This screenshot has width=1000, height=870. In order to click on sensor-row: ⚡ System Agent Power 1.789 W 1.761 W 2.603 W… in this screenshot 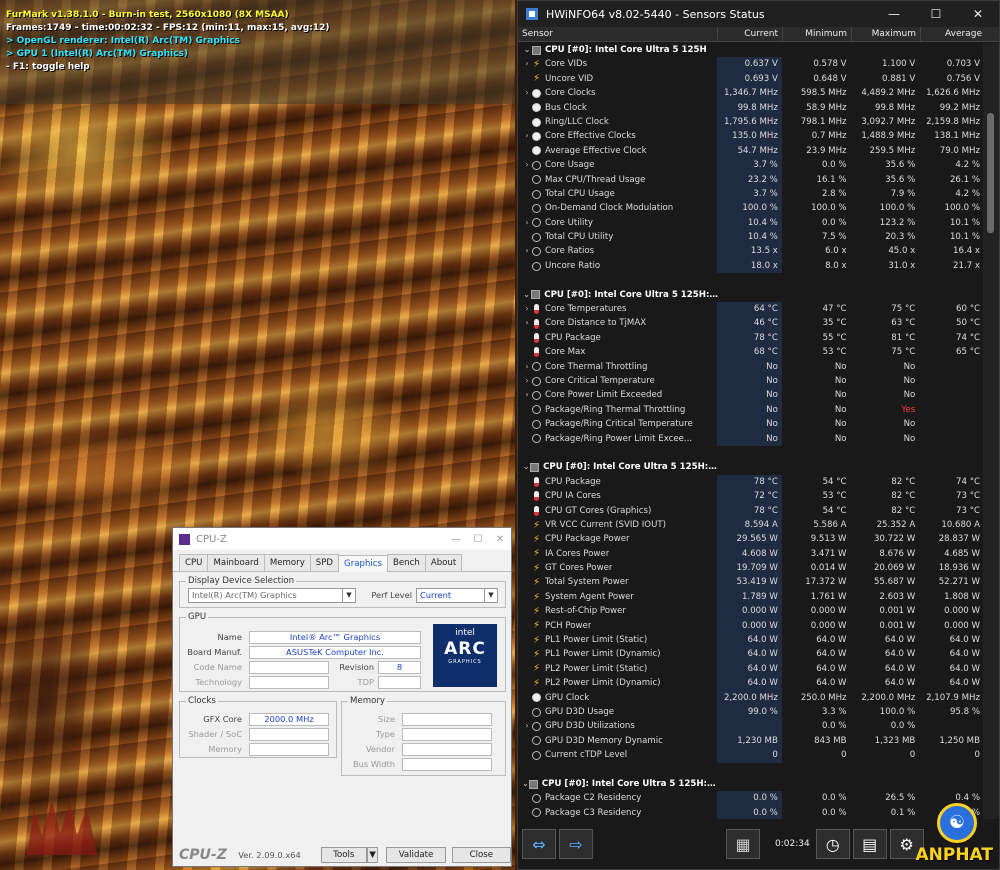, I will do `click(751, 597)`.